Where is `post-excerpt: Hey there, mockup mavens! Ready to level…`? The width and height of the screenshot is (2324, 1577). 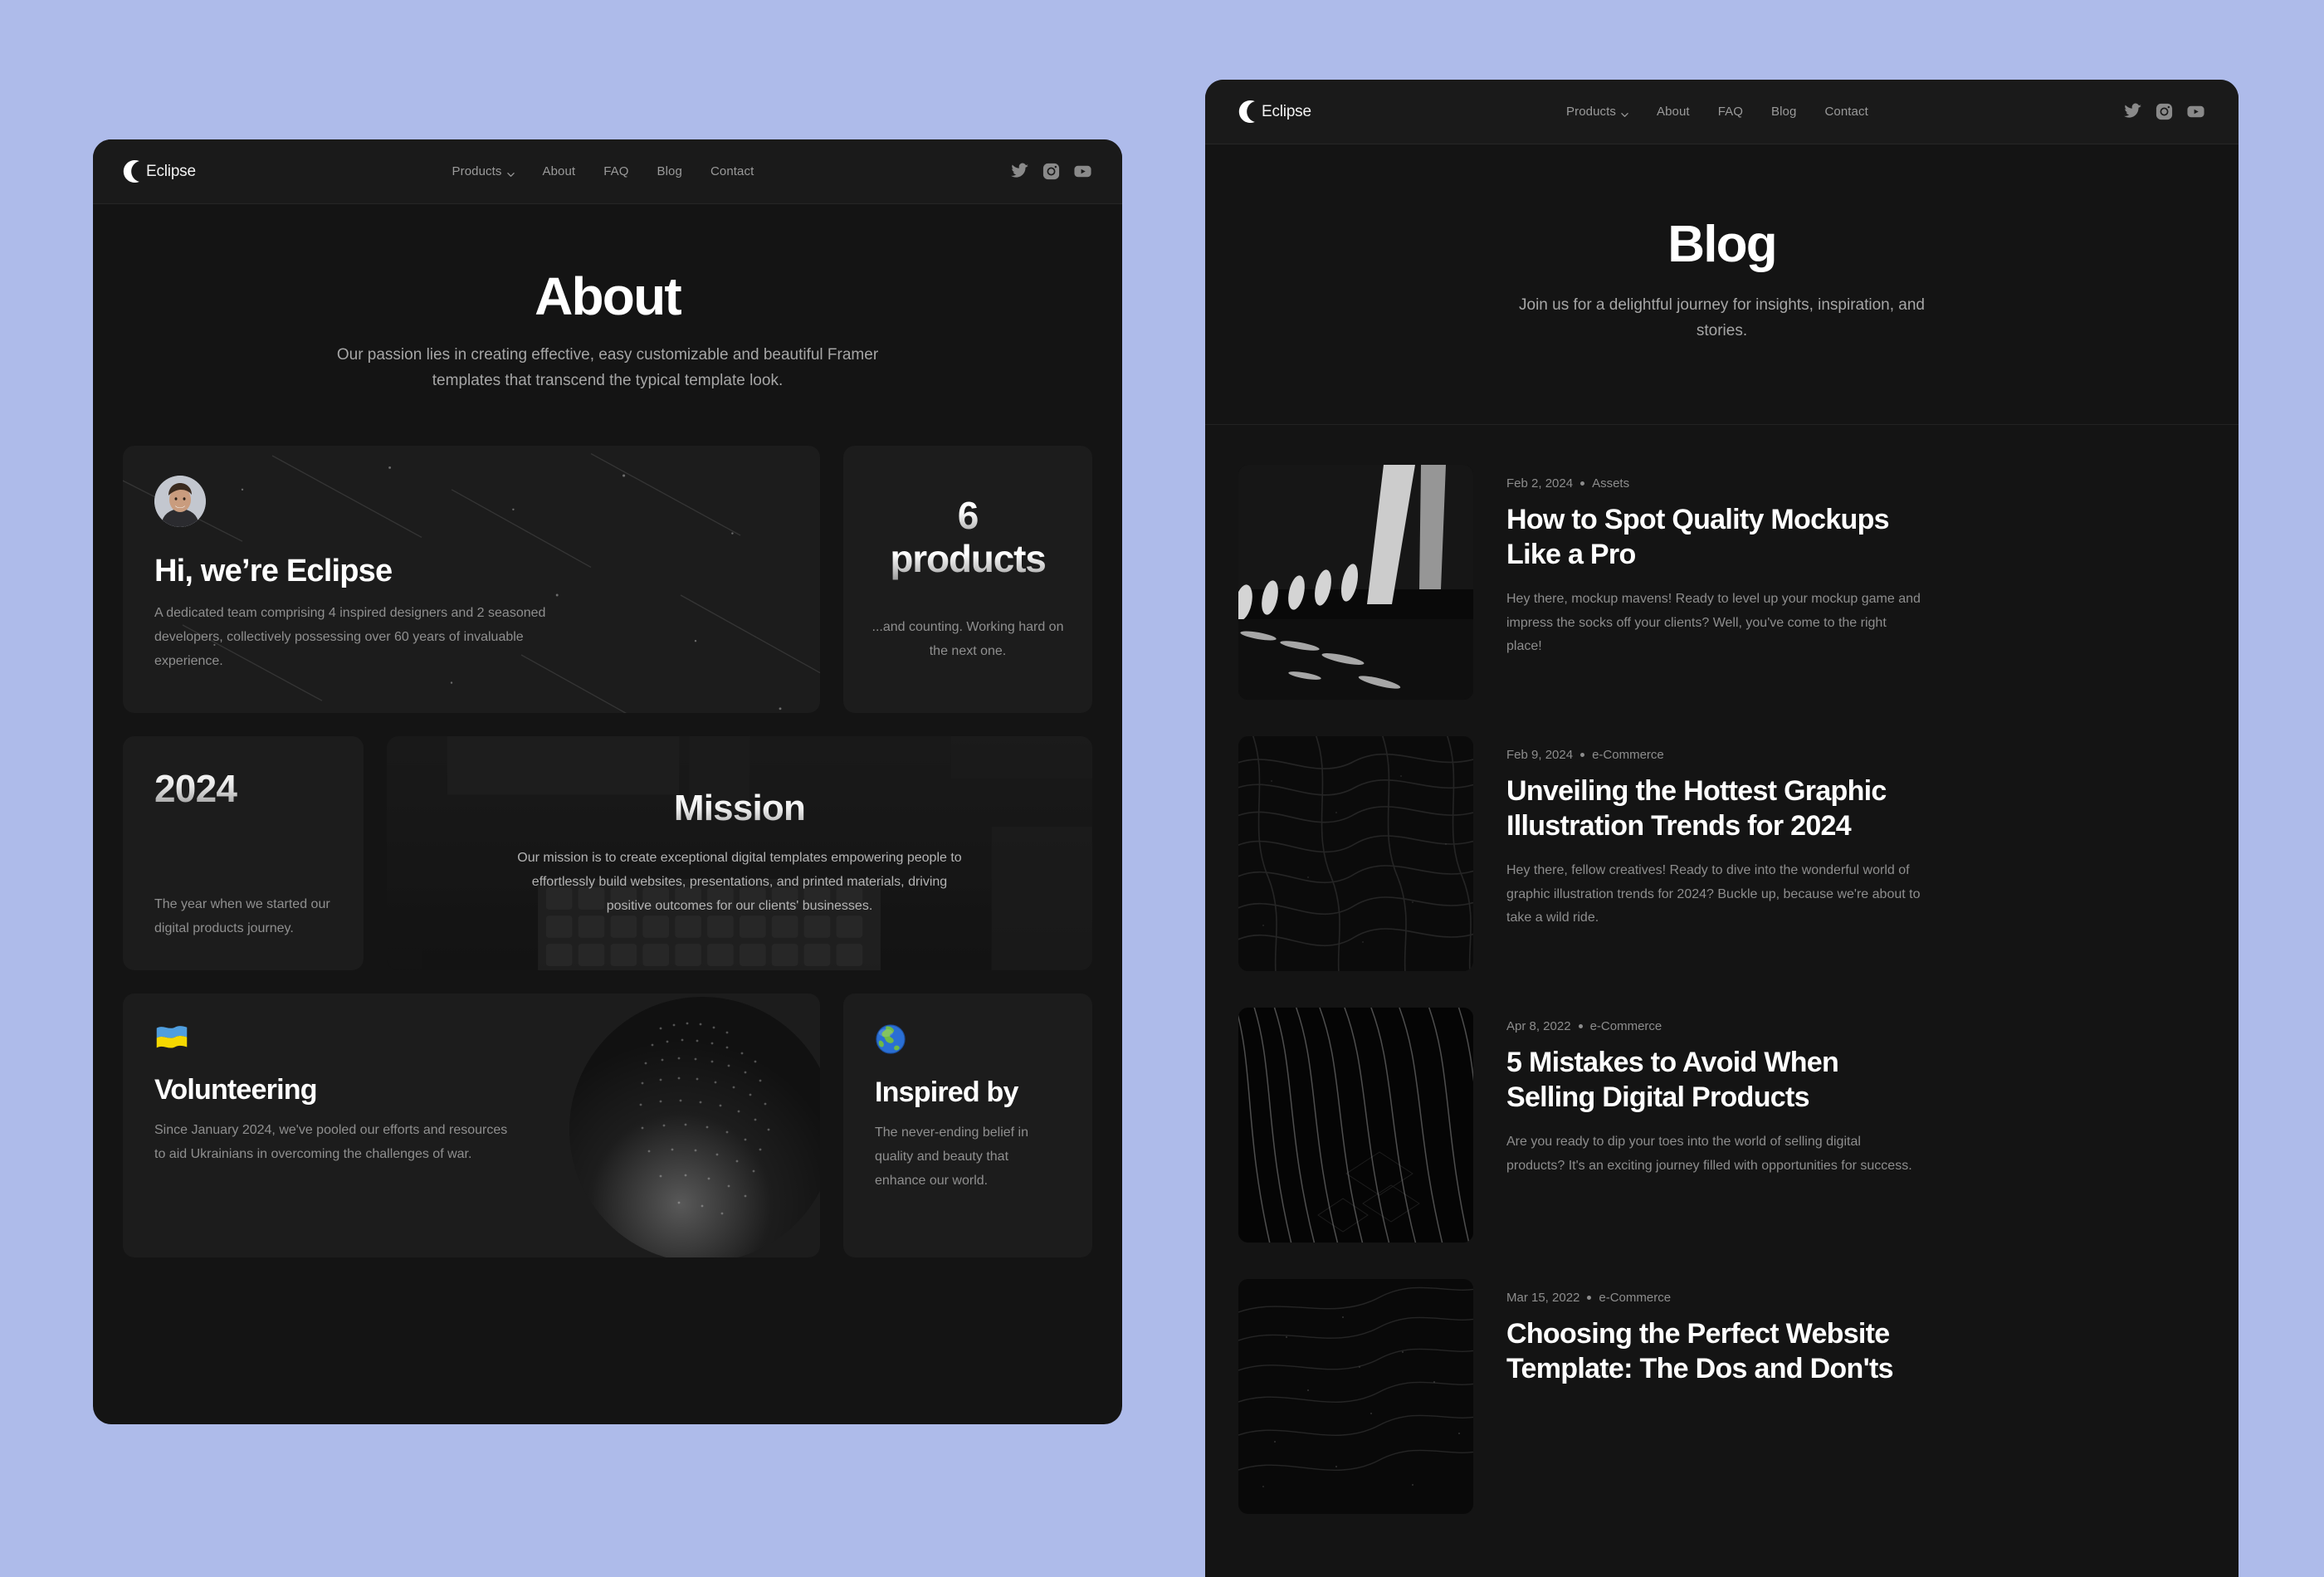 post-excerpt: Hey there, mockup mavens! Ready to level… is located at coordinates (1713, 623).